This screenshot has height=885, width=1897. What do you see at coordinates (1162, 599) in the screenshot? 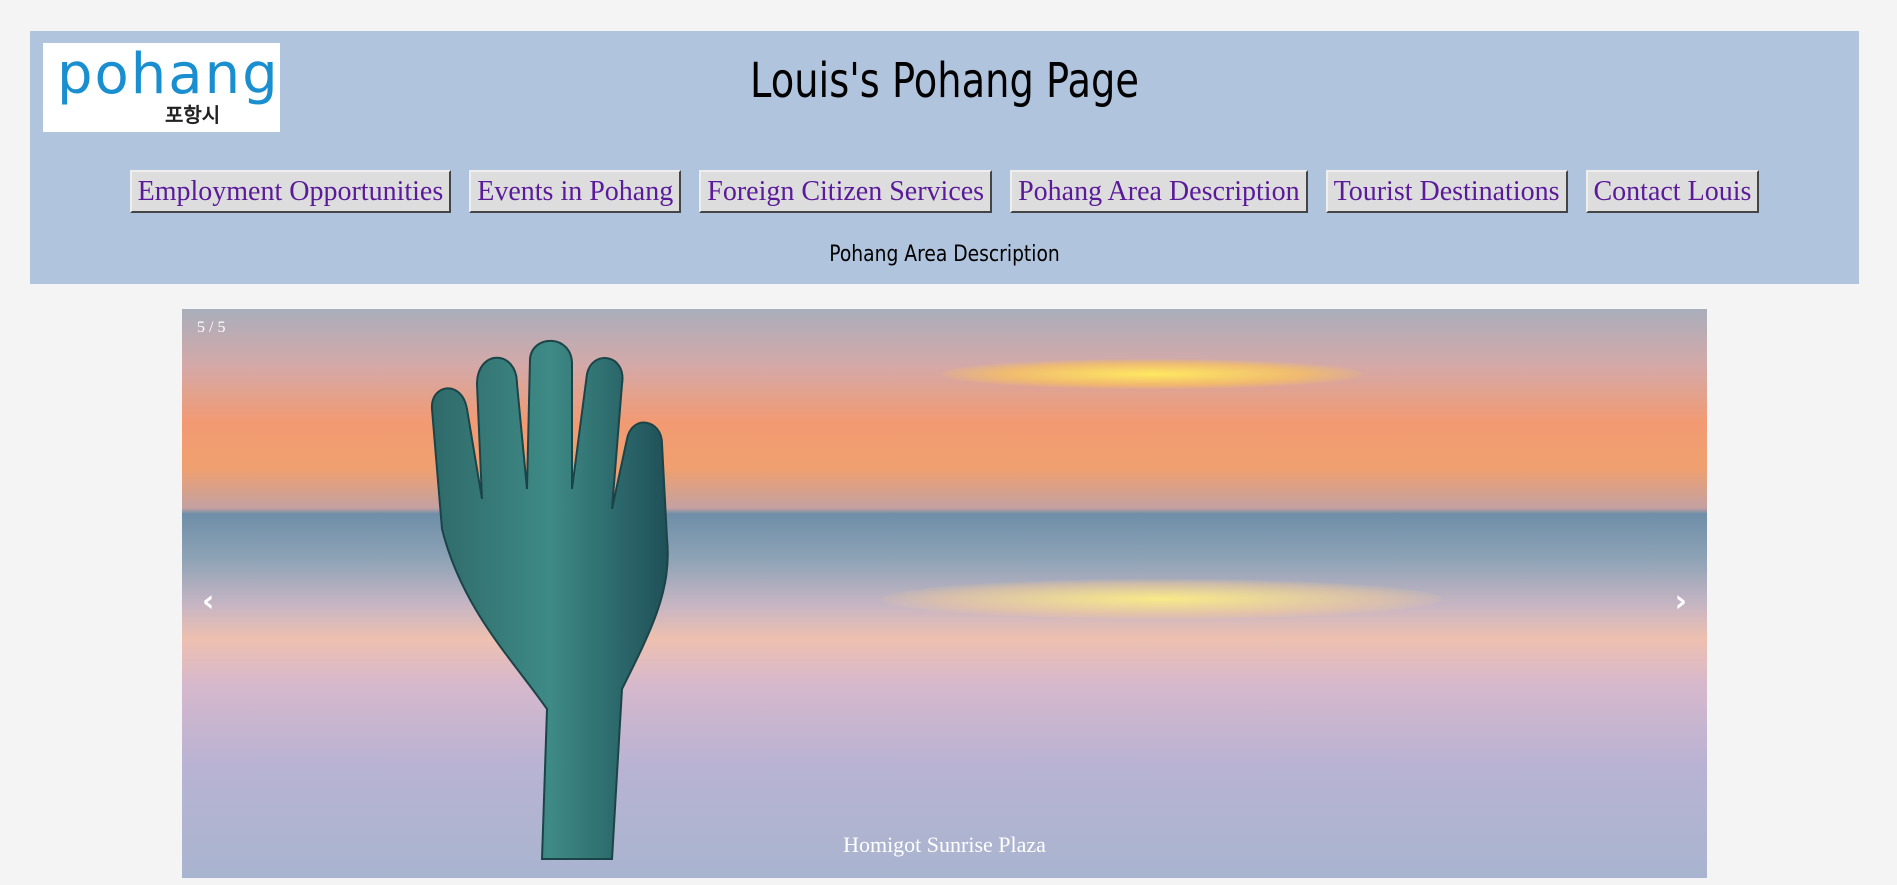
I see `sun-reflection` at bounding box center [1162, 599].